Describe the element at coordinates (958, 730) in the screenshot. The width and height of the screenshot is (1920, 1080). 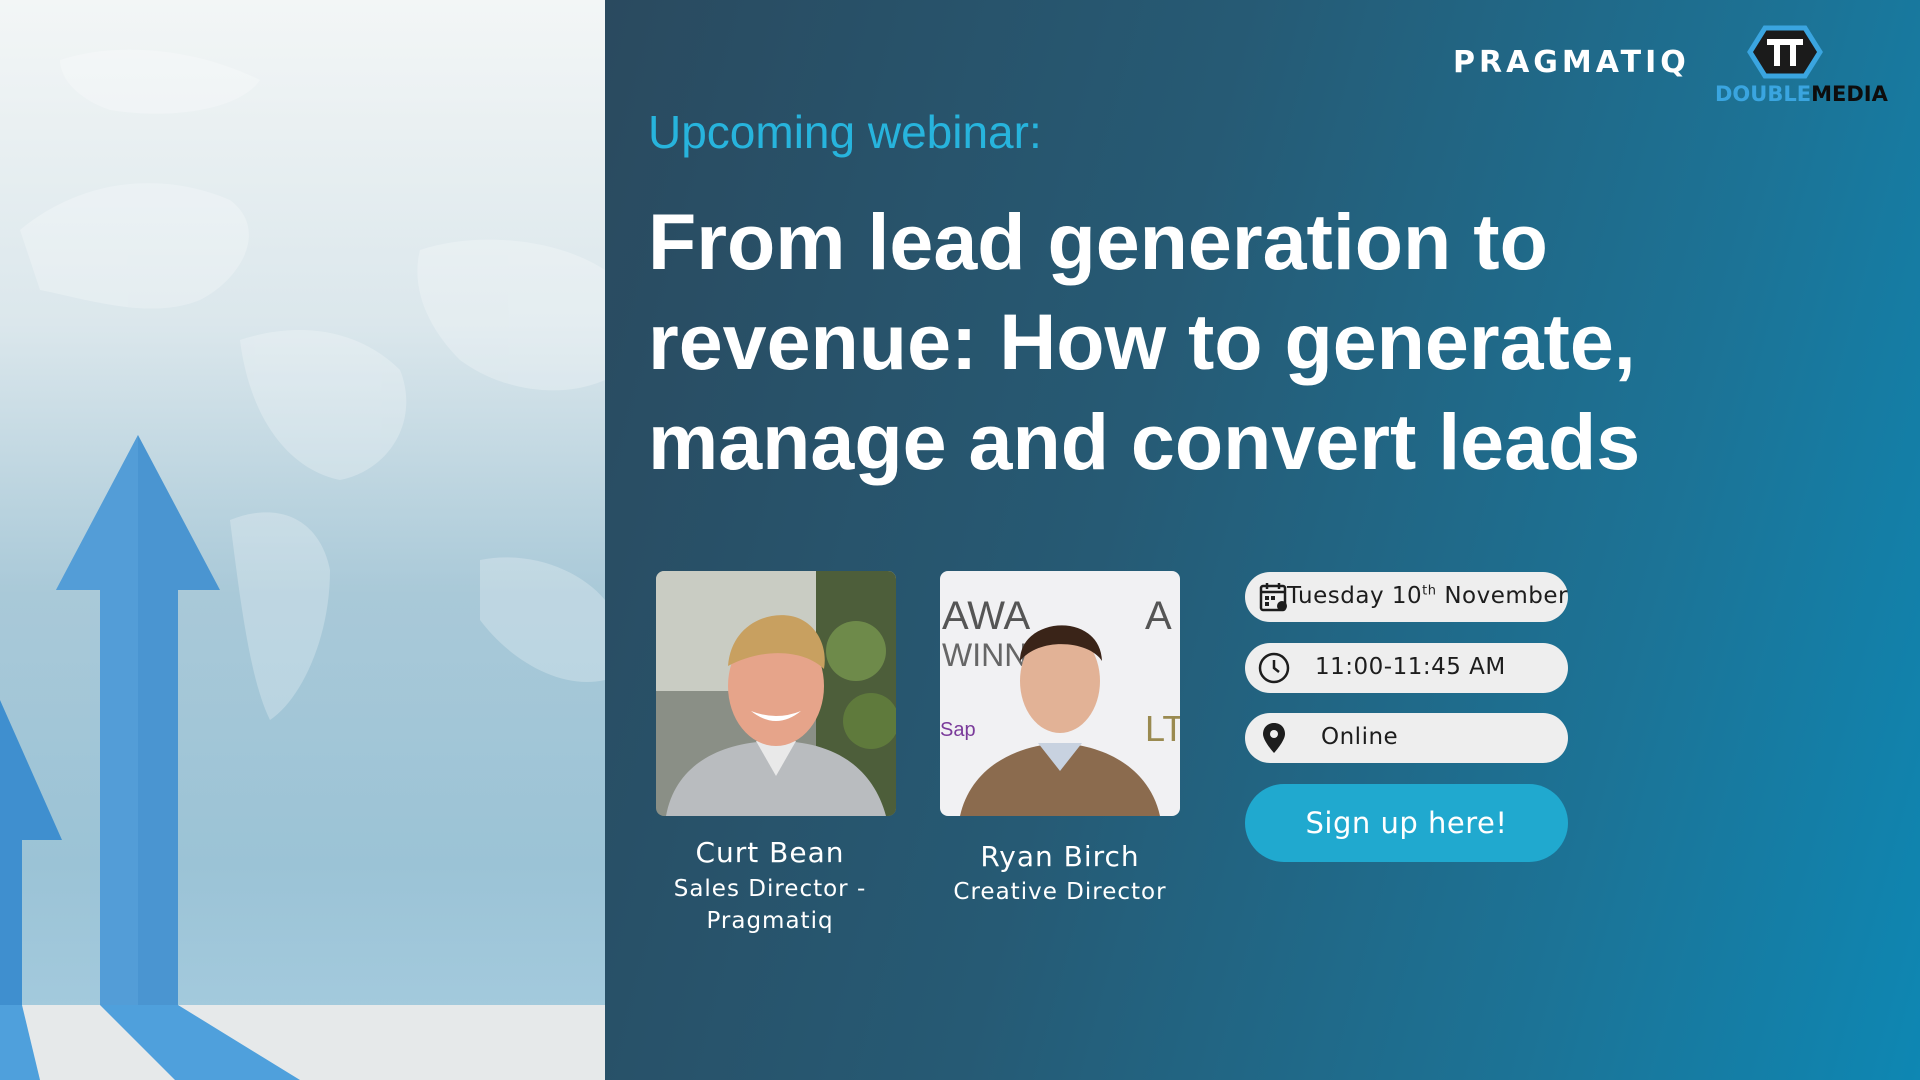
I see `svg-text: Sap` at that location.